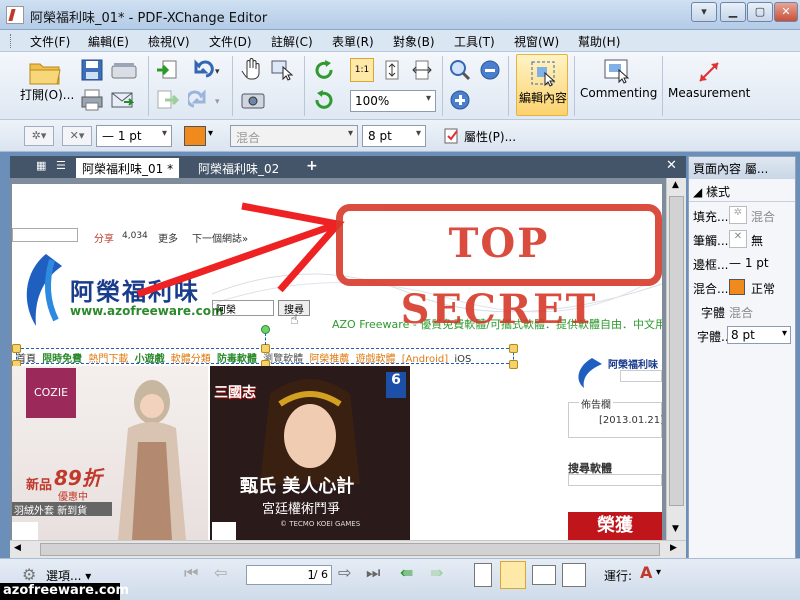 Image resolution: width=800 pixels, height=600 pixels. I want to click on properties-icon, so click(452, 136).